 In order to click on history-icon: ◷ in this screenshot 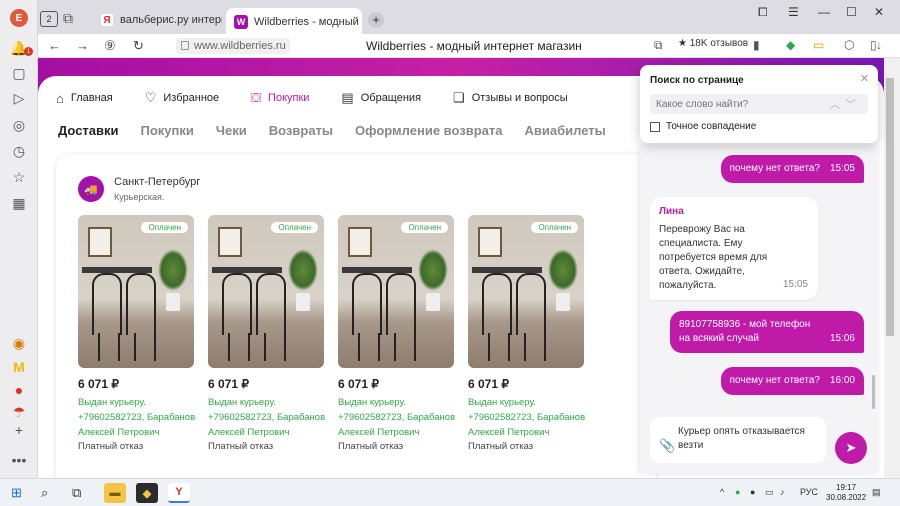, I will do `click(19, 151)`.